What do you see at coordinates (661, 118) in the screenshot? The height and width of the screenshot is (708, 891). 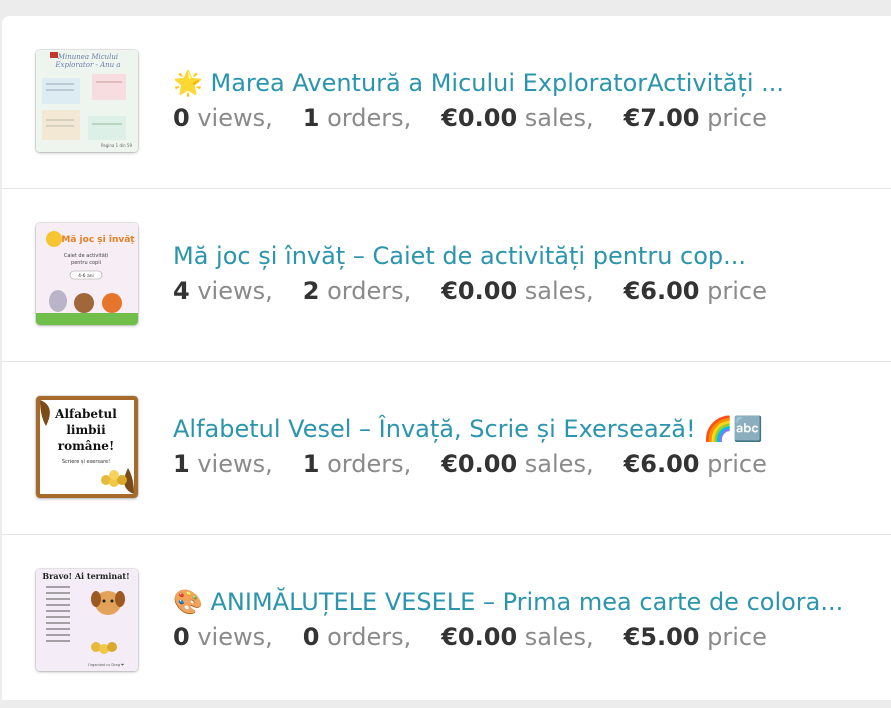 I see `price-amount: €7.00` at bounding box center [661, 118].